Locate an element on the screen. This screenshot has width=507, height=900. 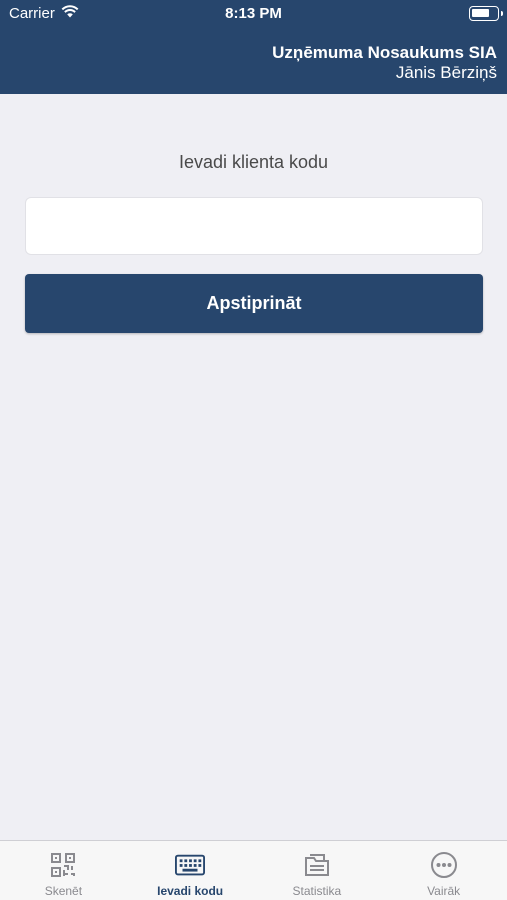
tab-more: Vairāk is located at coordinates (443, 870).